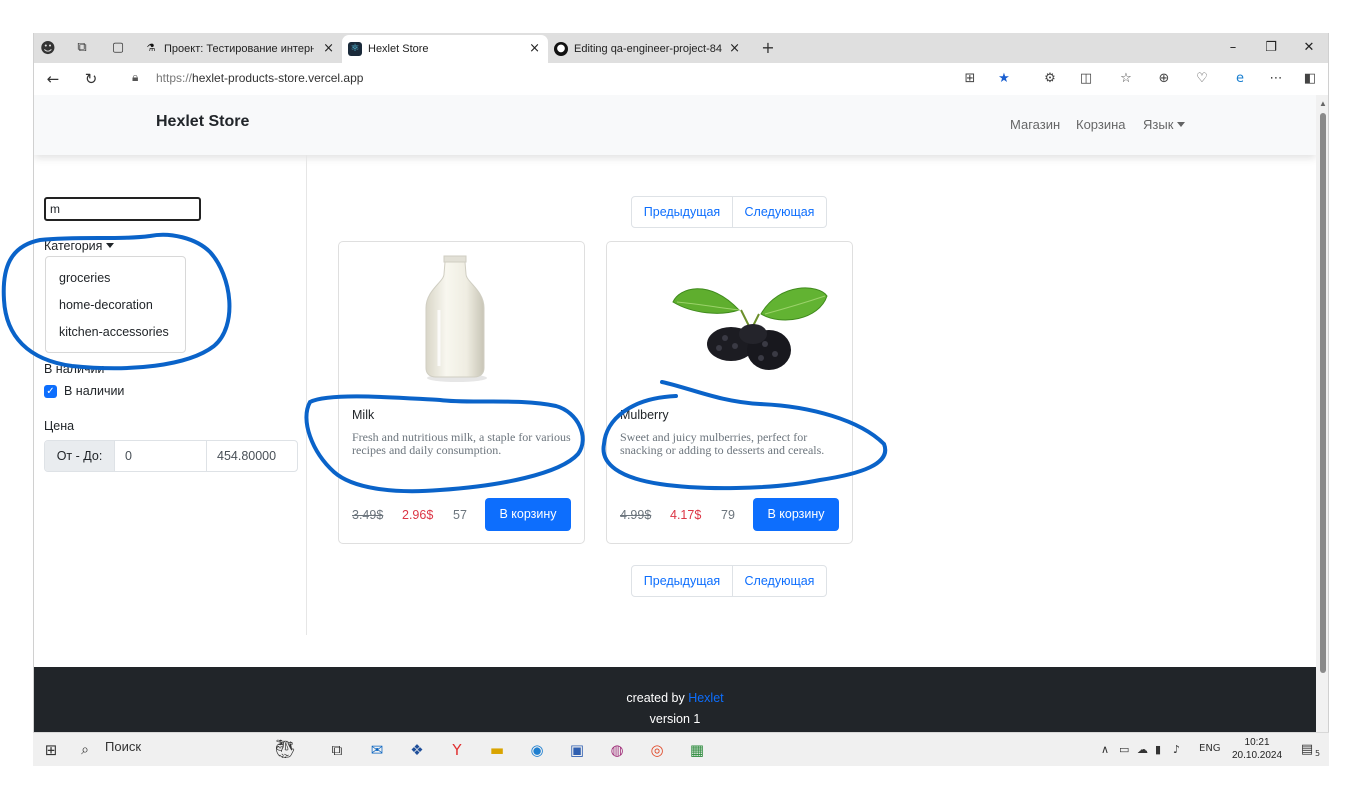  What do you see at coordinates (657, 750) in the screenshot?
I see `chrome-icon: ◎` at bounding box center [657, 750].